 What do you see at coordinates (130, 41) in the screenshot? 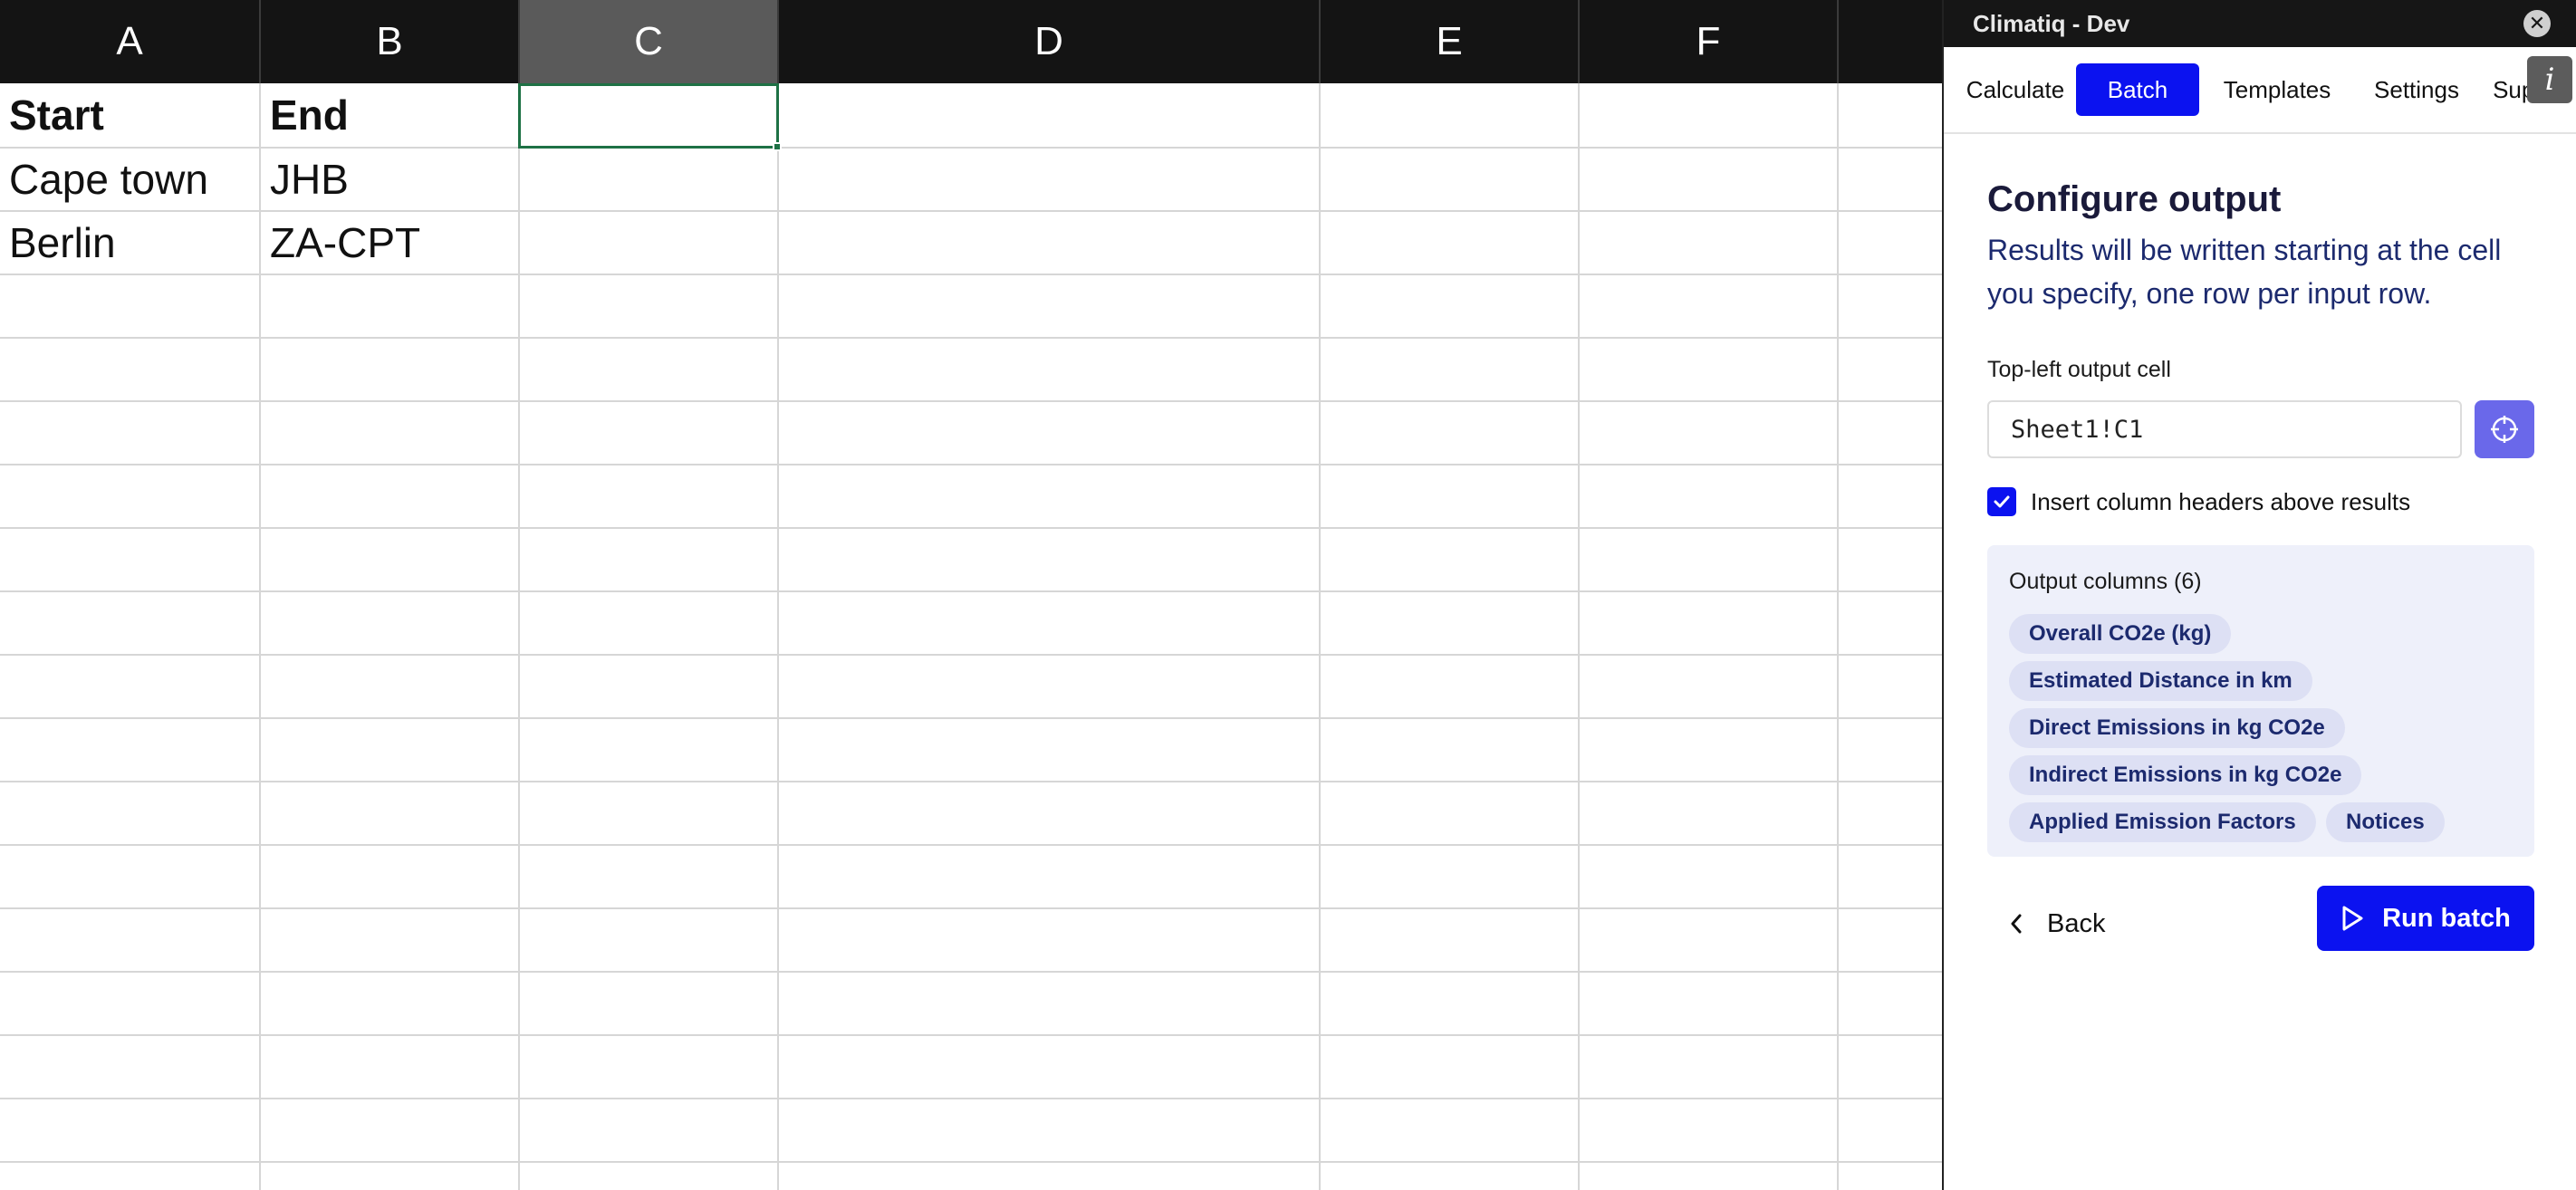
I see `column-header-a: A` at bounding box center [130, 41].